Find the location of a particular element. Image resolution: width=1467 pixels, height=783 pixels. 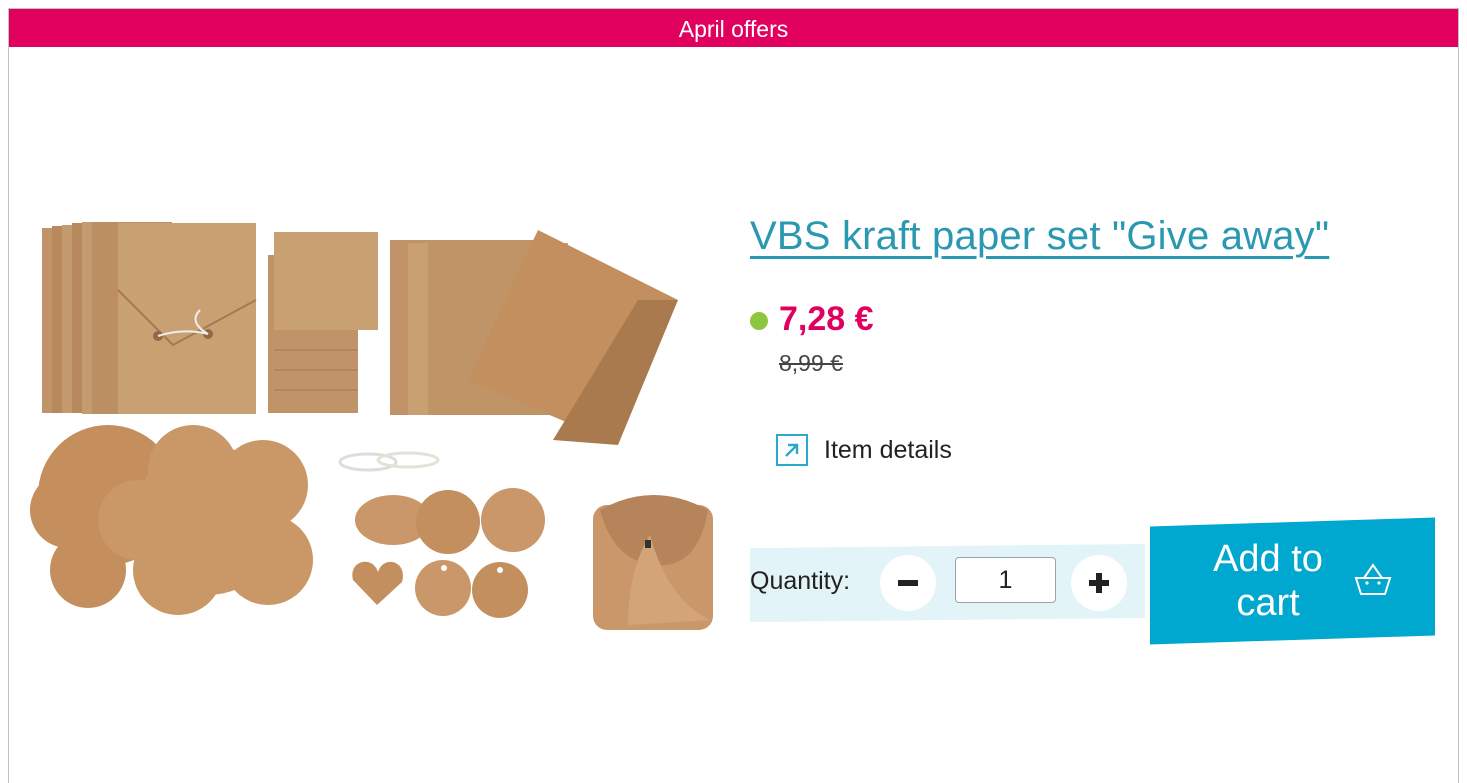

item-details-link: Item details is located at coordinates (864, 450).